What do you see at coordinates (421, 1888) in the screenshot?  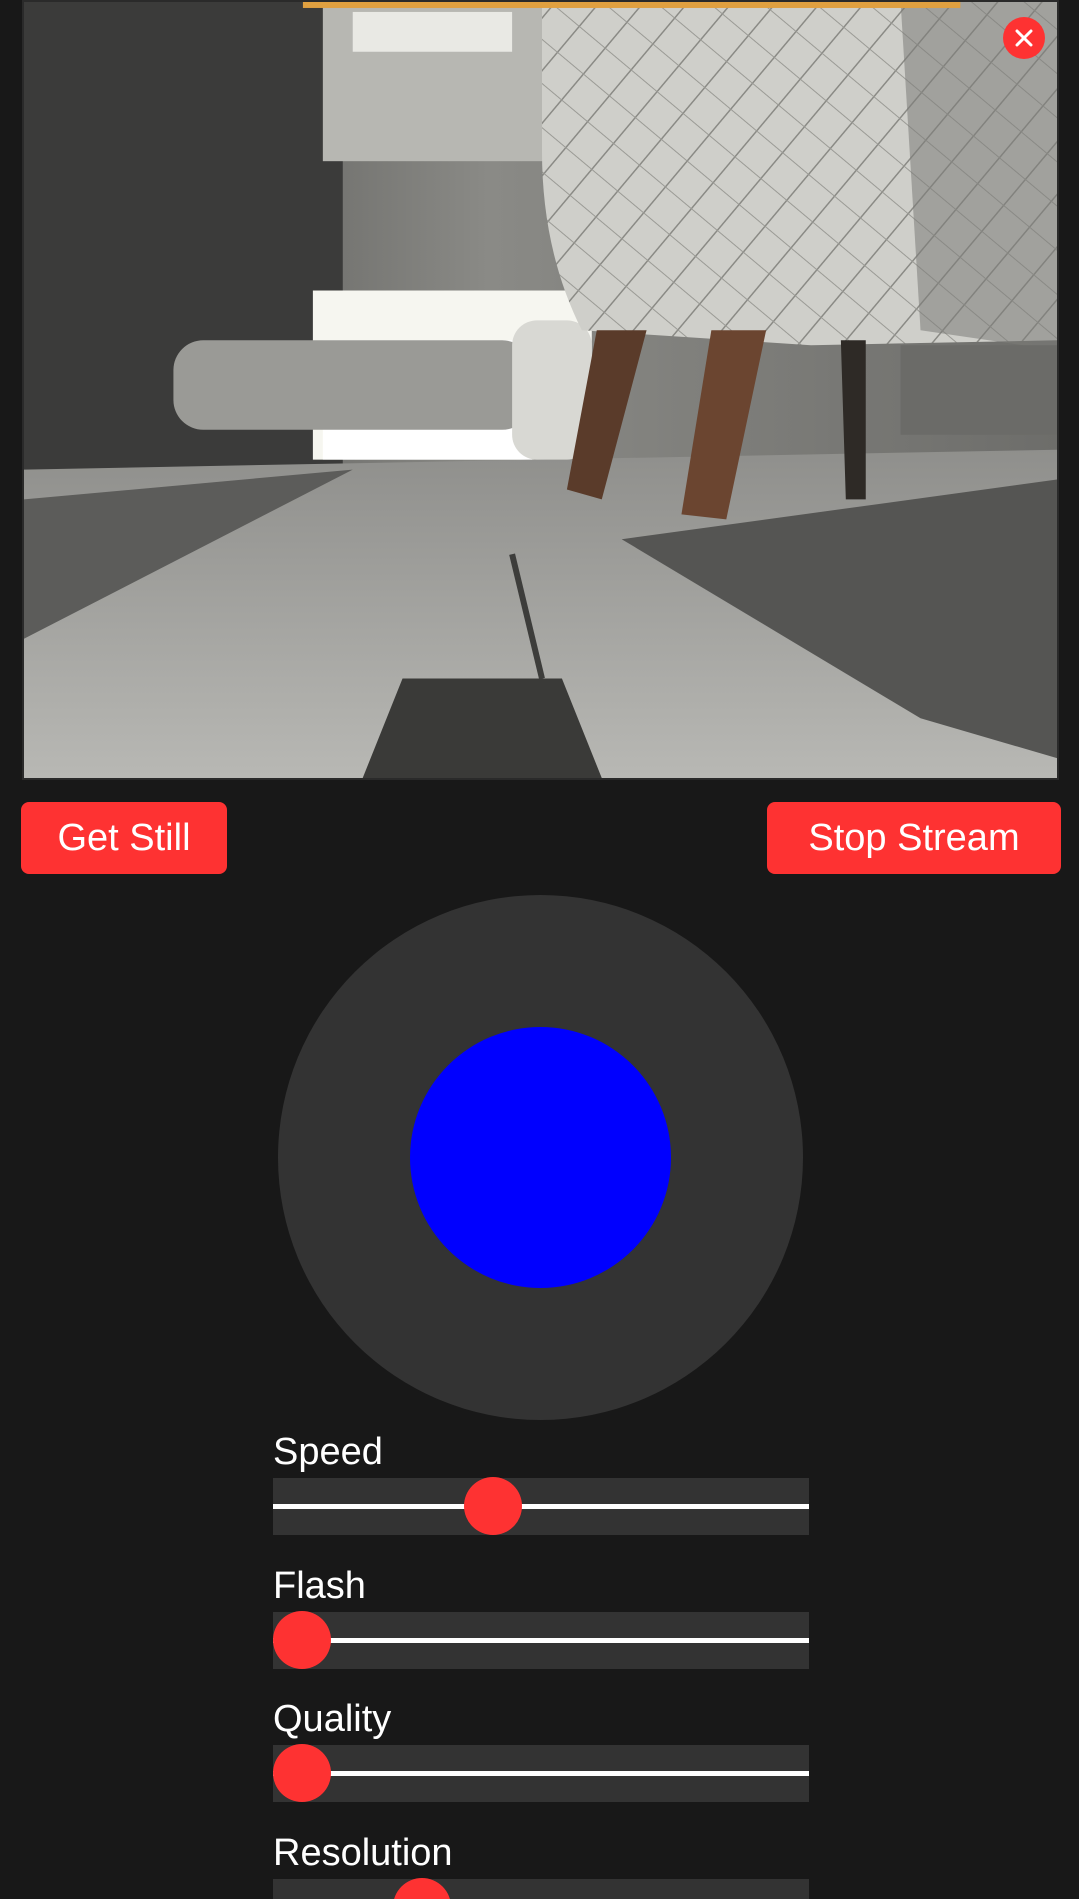 I see `resolution-slider-thumb` at bounding box center [421, 1888].